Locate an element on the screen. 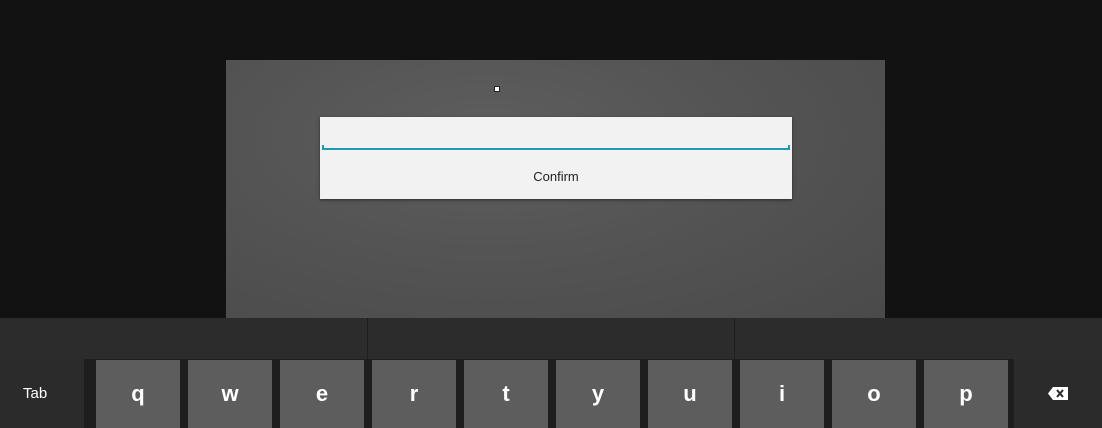 Image resolution: width=1102 pixels, height=428 pixels. key-e: e is located at coordinates (322, 394).